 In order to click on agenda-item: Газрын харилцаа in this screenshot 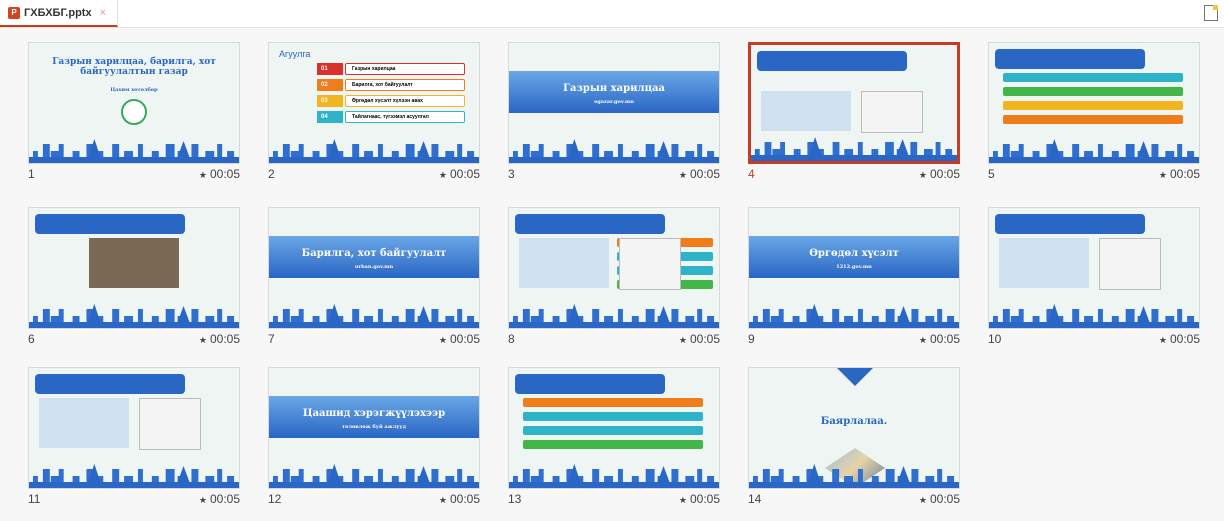, I will do `click(405, 69)`.